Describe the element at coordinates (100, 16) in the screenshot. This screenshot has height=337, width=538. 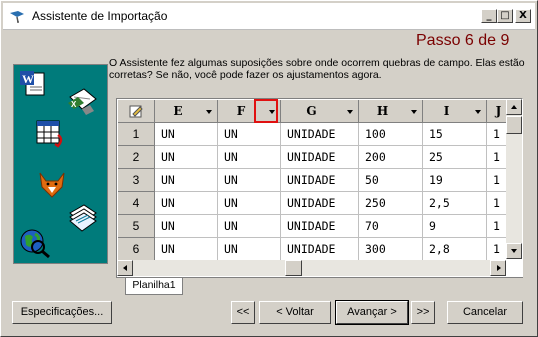
I see `window-title: Assistente de Importação` at that location.